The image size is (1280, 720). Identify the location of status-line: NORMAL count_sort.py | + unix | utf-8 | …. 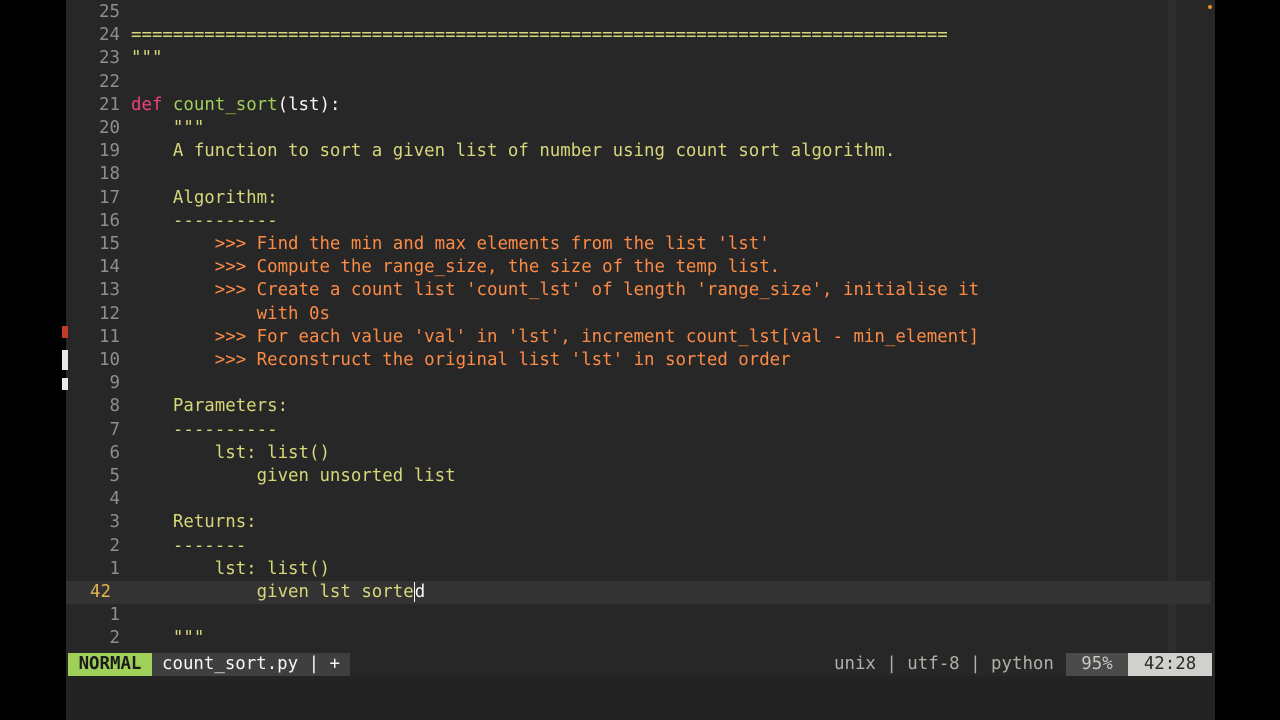
(640, 664).